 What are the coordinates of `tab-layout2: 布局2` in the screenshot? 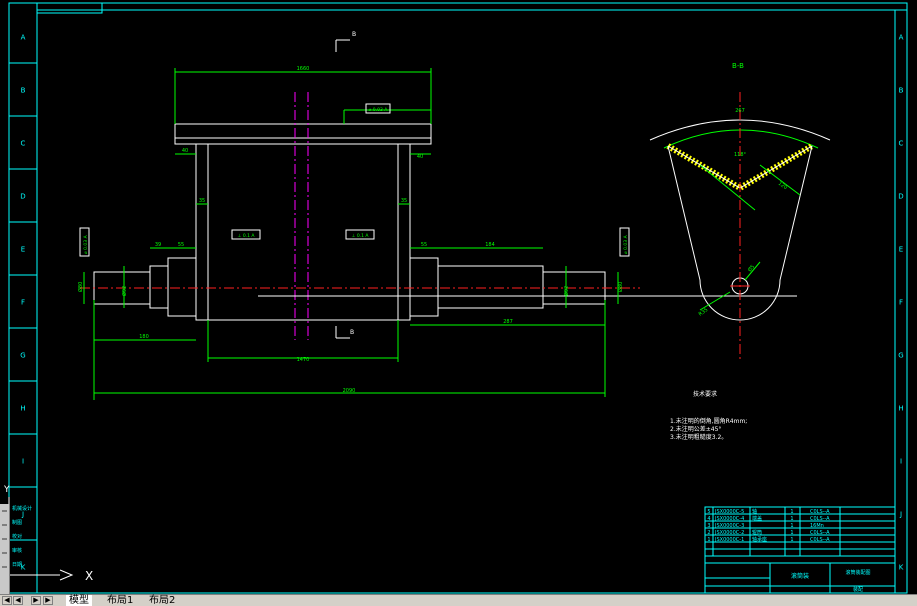 It's located at (162, 600).